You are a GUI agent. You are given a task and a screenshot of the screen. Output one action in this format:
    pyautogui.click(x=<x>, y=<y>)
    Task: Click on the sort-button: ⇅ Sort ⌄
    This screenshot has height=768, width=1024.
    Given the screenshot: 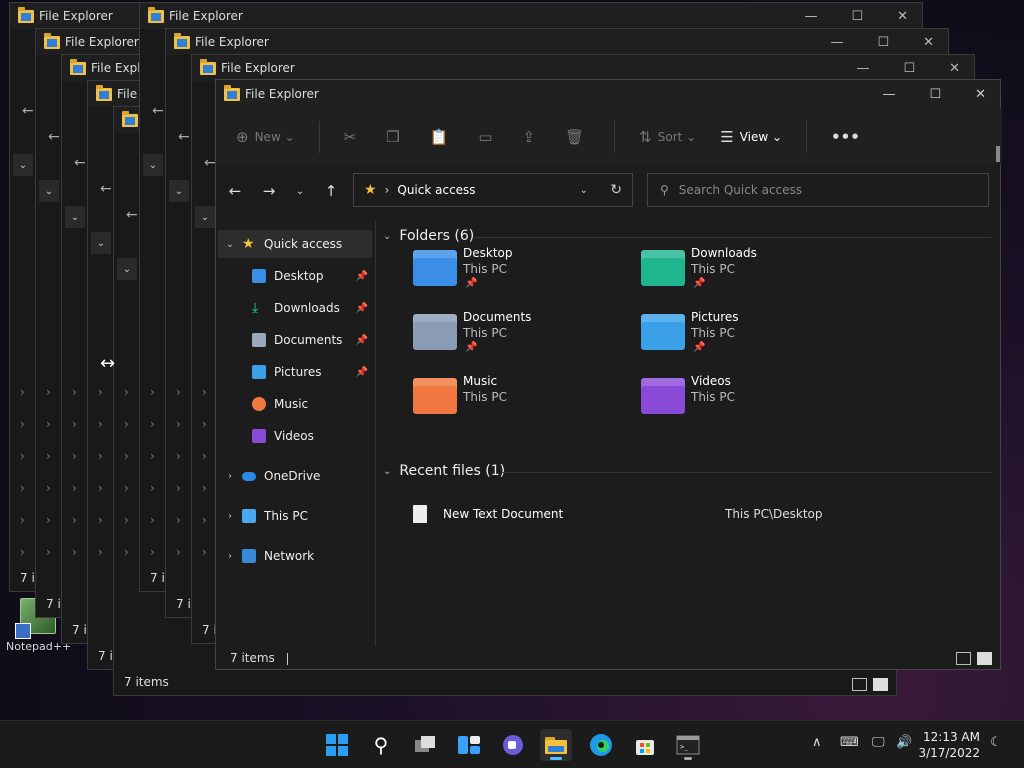 What is the action you would take?
    pyautogui.click(x=667, y=137)
    